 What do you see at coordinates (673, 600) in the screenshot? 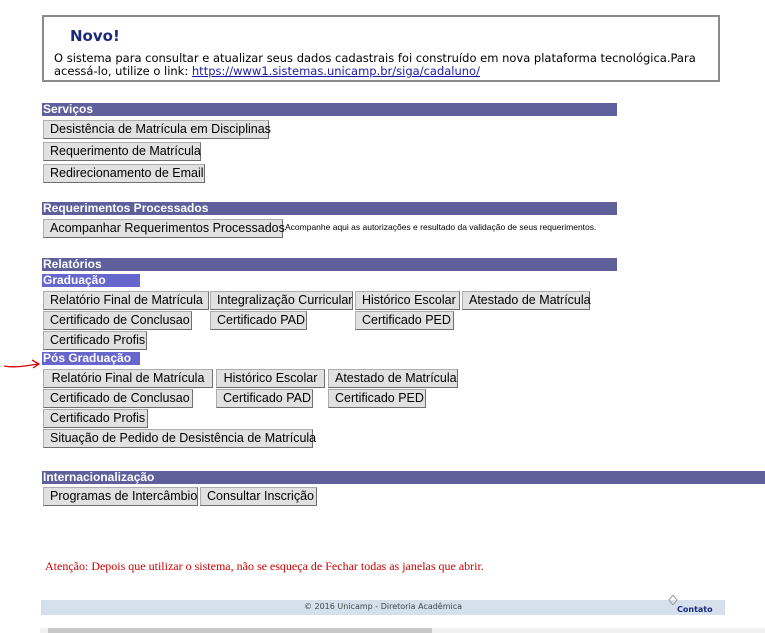
I see `contato-icon` at bounding box center [673, 600].